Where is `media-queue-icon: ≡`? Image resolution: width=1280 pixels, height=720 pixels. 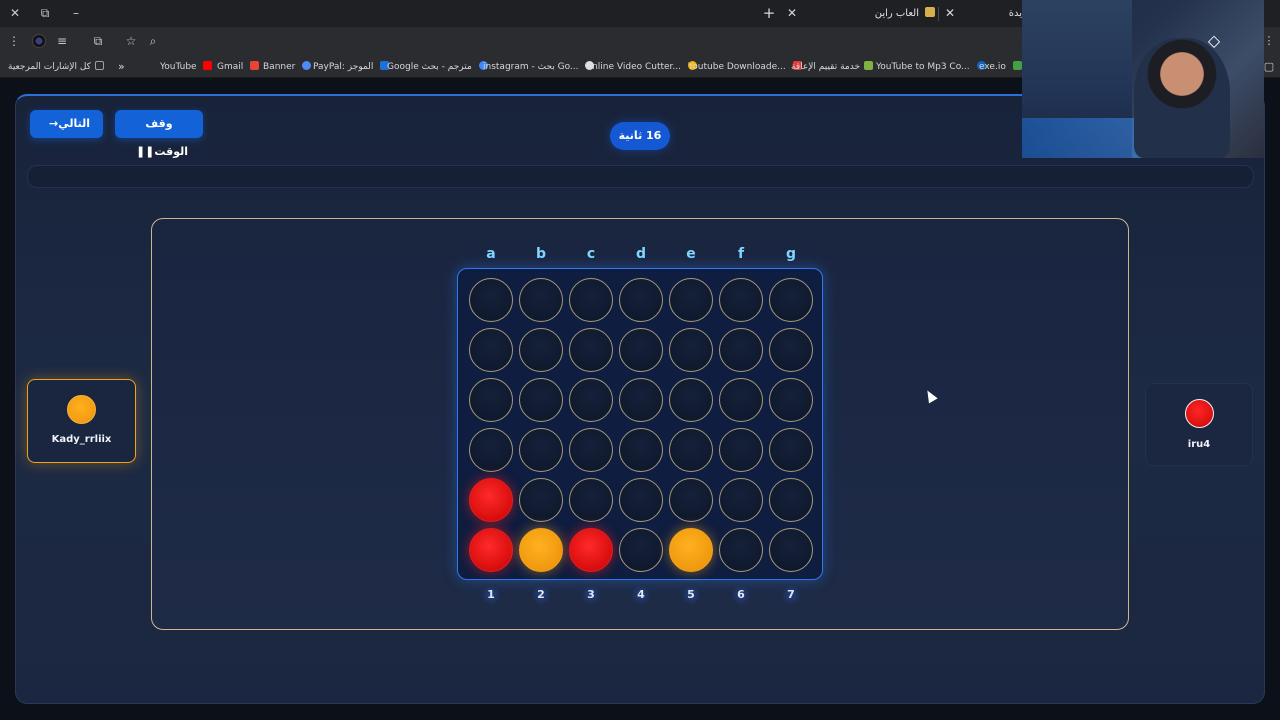
media-queue-icon: ≡ is located at coordinates (62, 41).